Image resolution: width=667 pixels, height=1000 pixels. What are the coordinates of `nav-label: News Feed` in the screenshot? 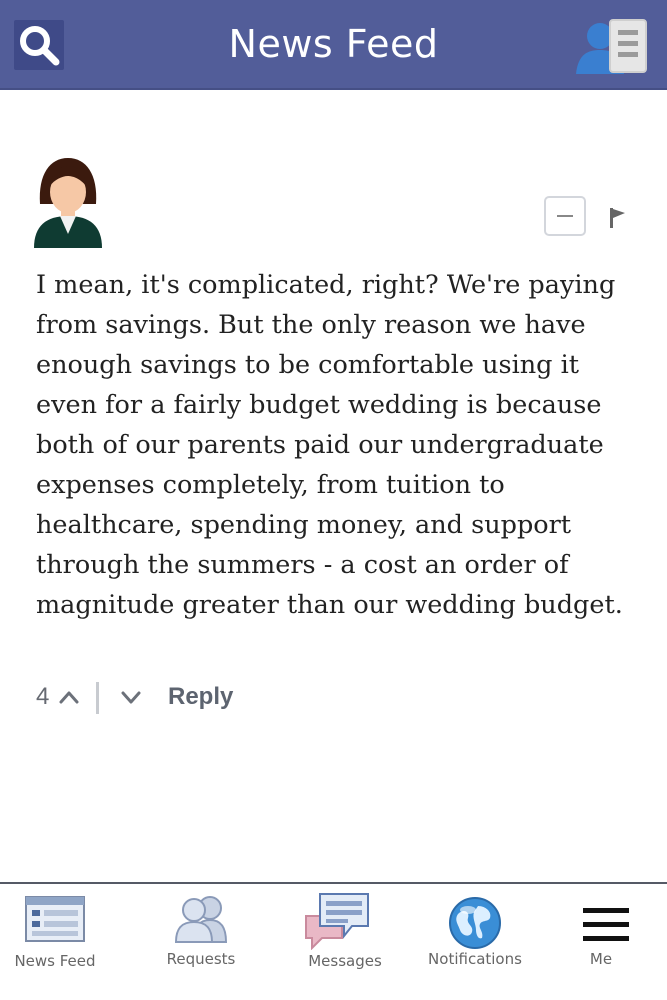 It's located at (55, 961).